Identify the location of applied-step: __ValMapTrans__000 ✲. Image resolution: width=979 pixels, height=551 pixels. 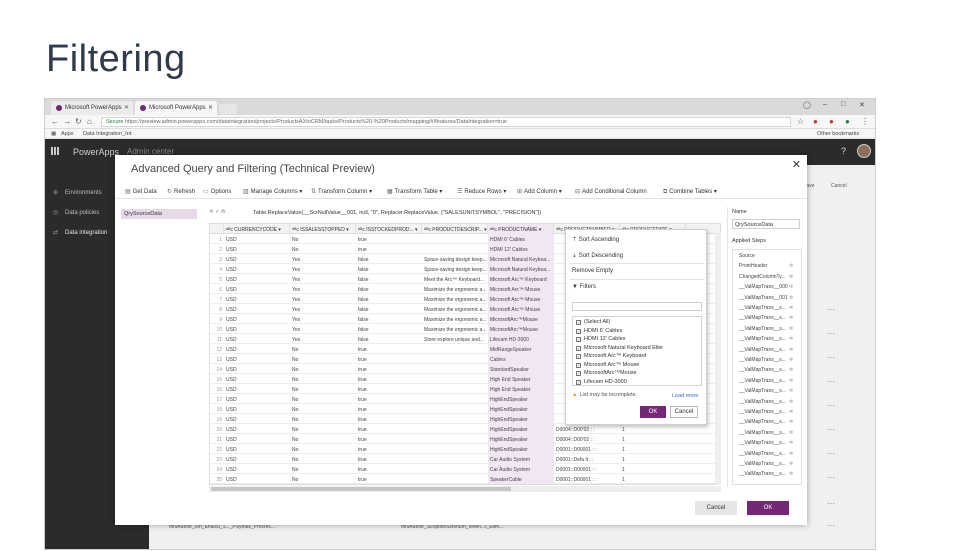
(769, 287).